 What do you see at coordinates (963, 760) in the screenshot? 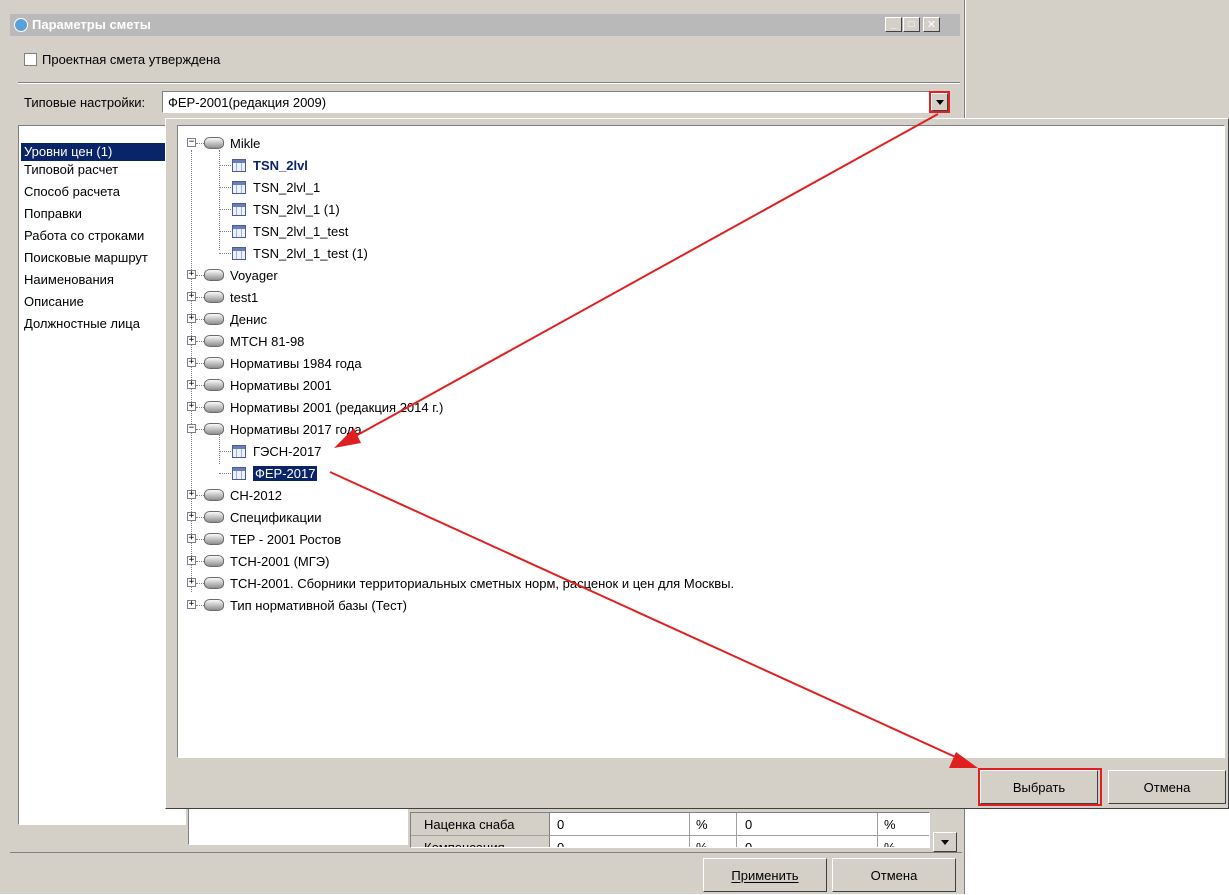
I see `annotation-arrow-2-head` at bounding box center [963, 760].